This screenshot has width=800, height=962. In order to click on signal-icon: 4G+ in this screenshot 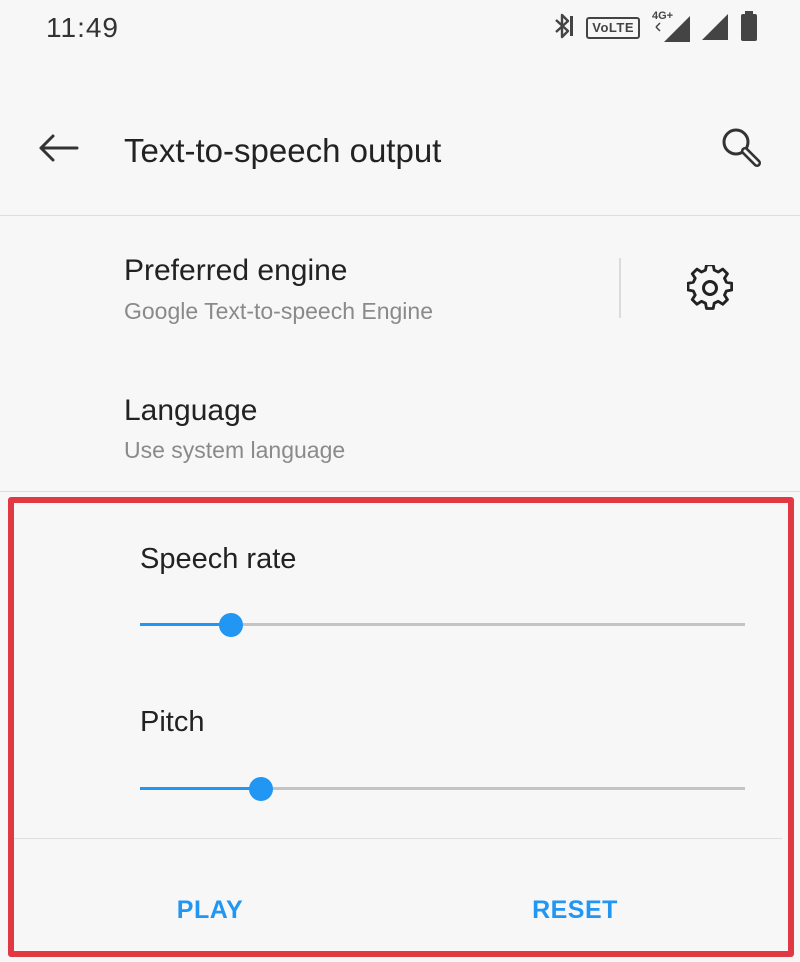, I will do `click(671, 26)`.